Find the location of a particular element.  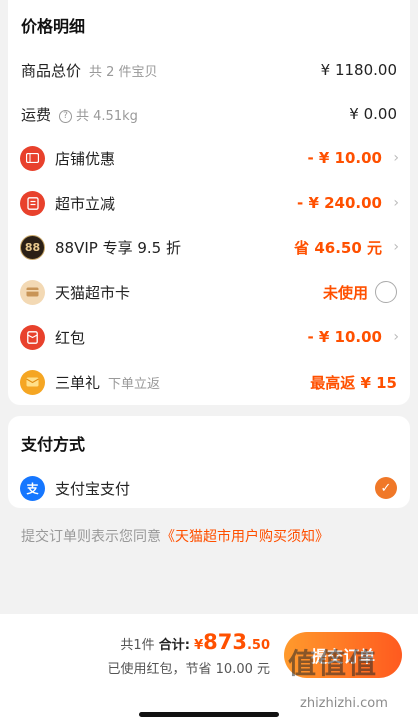

ticket-icon is located at coordinates (32, 158).